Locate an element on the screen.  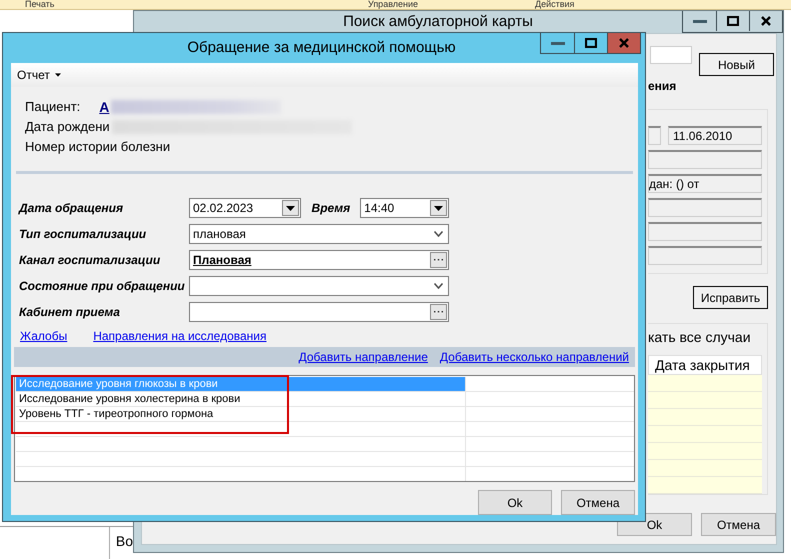
edit-button: Исправить is located at coordinates (730, 297).